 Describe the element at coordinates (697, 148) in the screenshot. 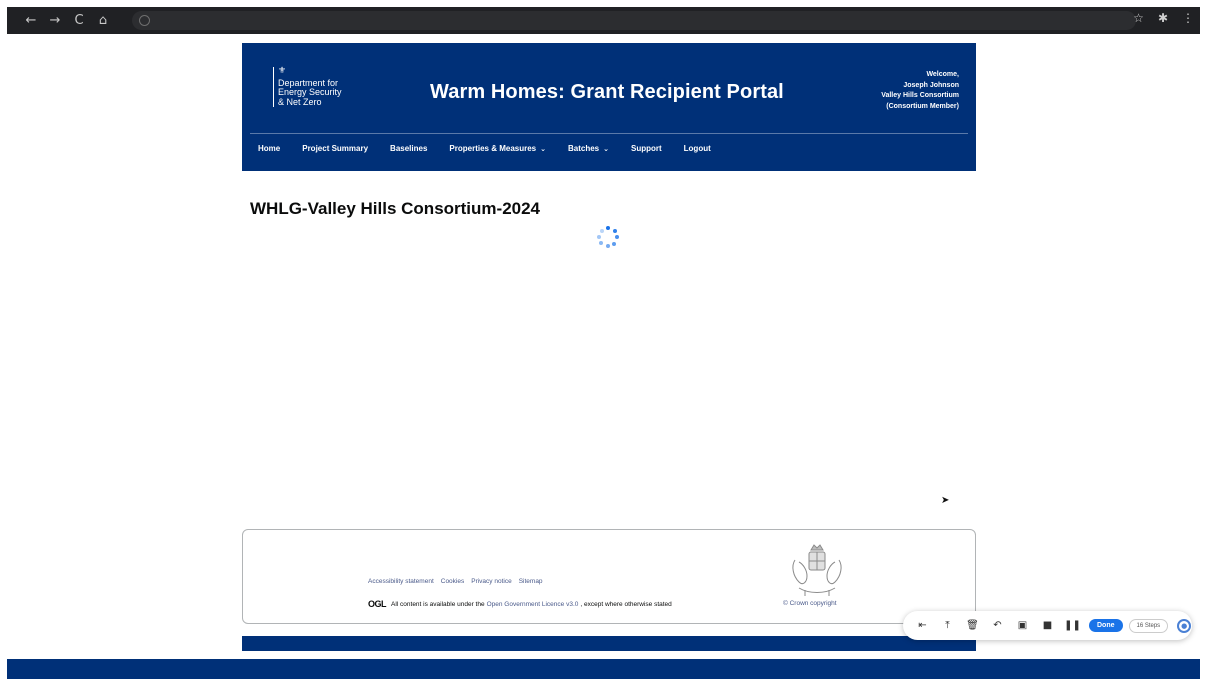

I see `nav-logout: Logout` at that location.